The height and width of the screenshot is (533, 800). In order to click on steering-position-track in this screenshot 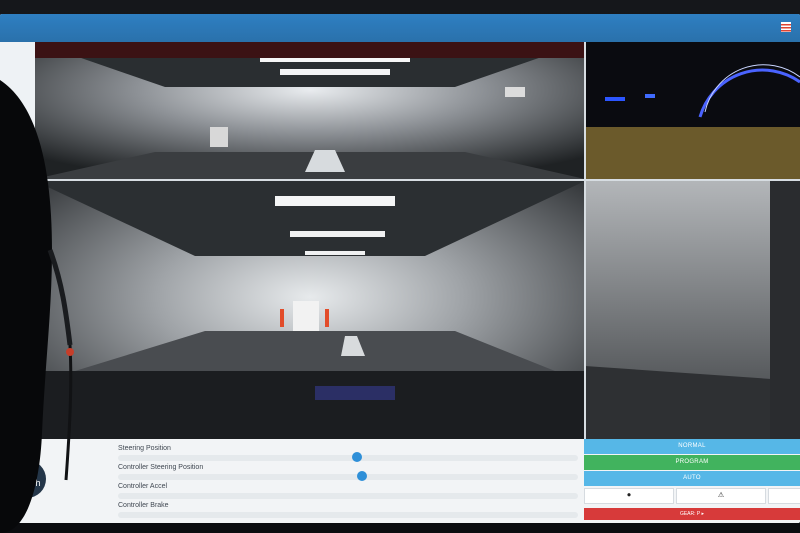, I will do `click(348, 457)`.